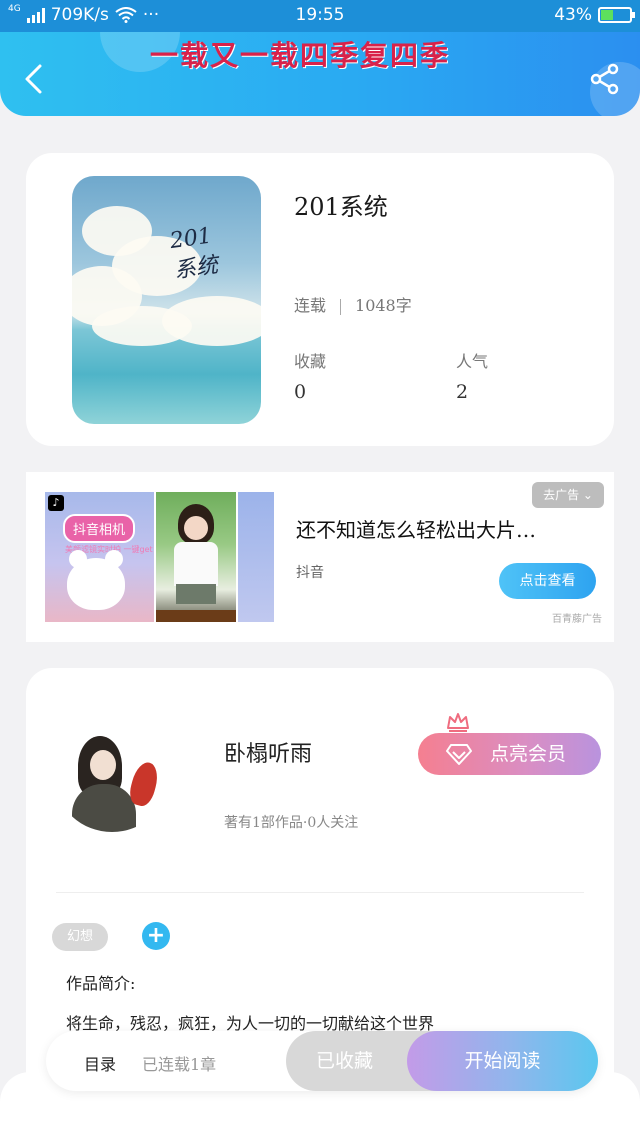 The width and height of the screenshot is (640, 1138). Describe the element at coordinates (196, 616) in the screenshot. I see `ad-caption-strip` at that location.